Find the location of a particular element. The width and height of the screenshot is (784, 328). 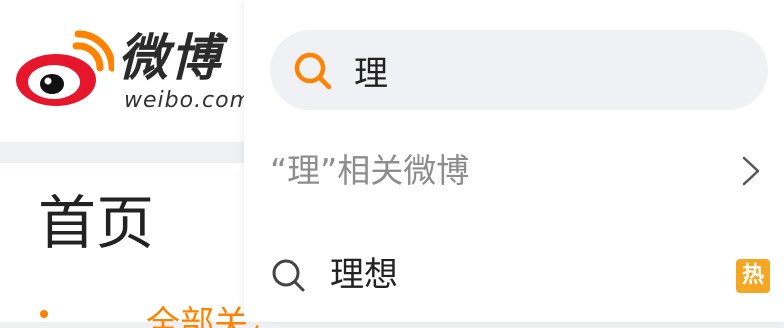

weibo-logo: 微博 weibo.com is located at coordinates (132, 67).